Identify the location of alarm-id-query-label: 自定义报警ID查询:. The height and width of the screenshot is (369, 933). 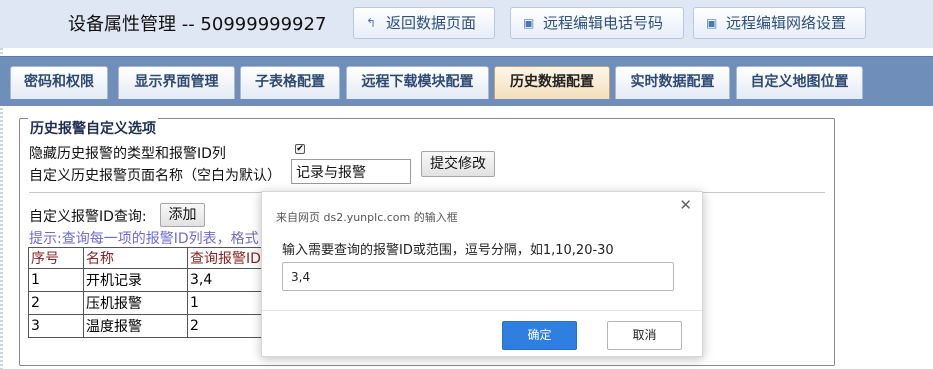
(88, 217).